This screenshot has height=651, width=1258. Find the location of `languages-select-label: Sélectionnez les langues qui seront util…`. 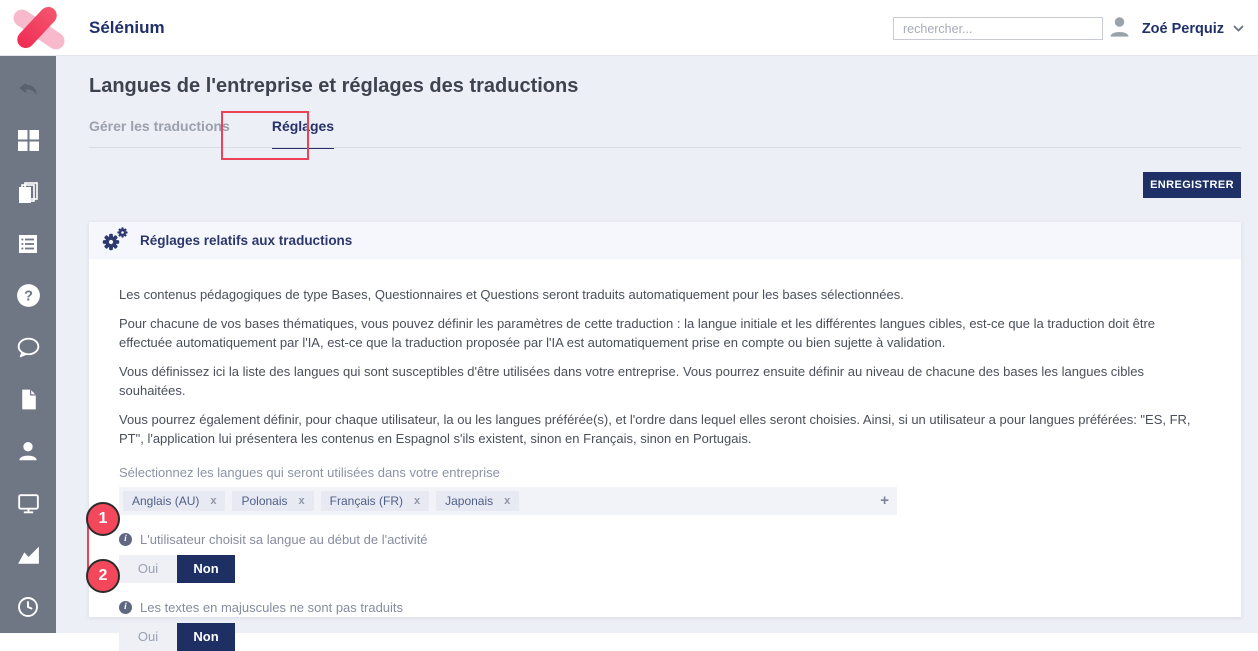

languages-select-label: Sélectionnez les langues qui seront util… is located at coordinates (309, 472).